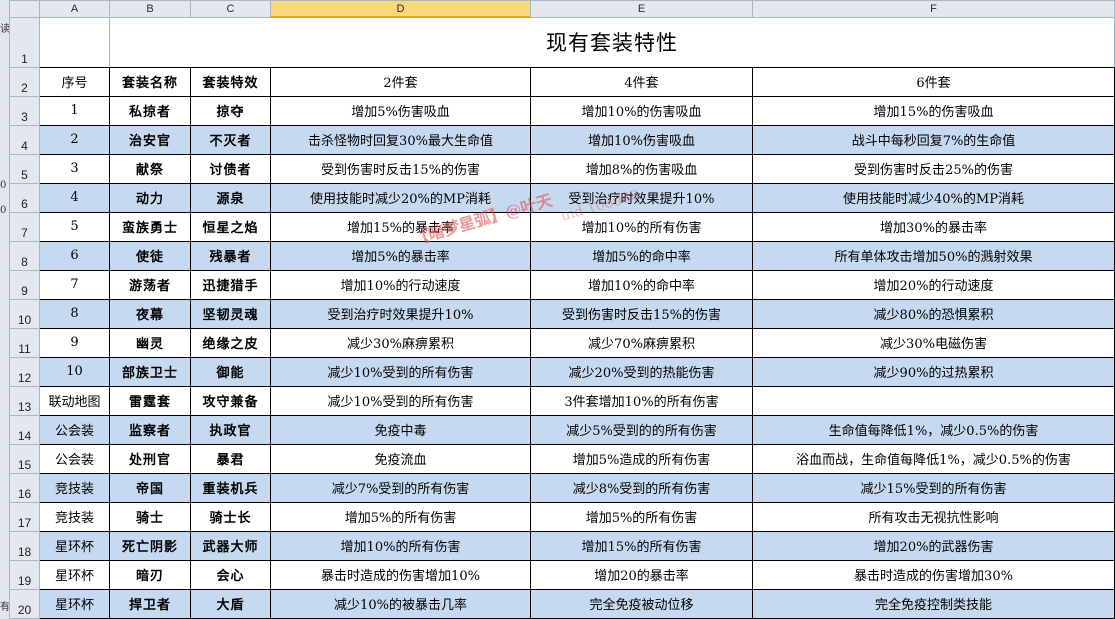  Describe the element at coordinates (230, 255) in the screenshot. I see `cell-set-effect: 残暴者` at that location.